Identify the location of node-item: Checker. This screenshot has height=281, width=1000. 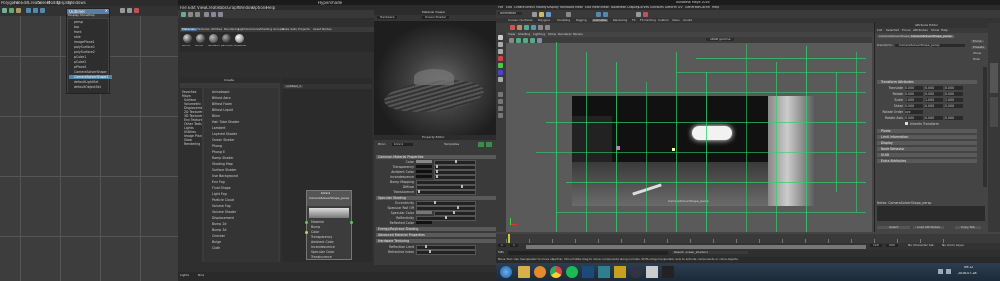
(242, 236).